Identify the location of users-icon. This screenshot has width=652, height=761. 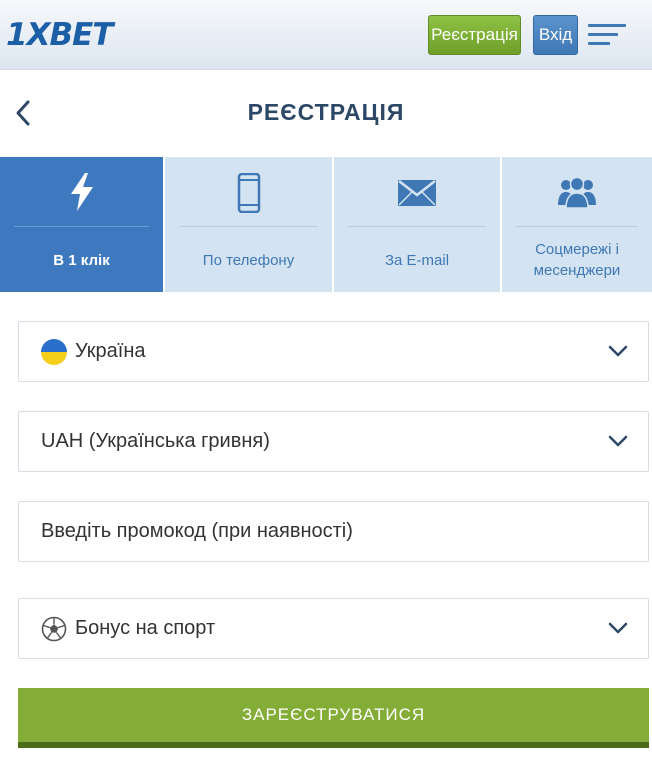
(577, 194).